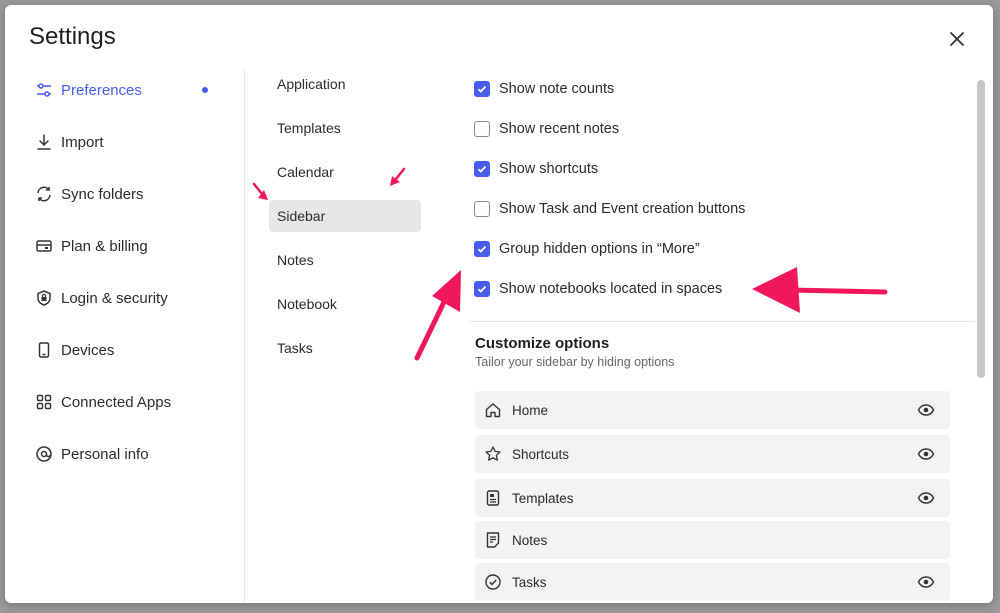 Image resolution: width=1000 pixels, height=613 pixels. What do you see at coordinates (712, 410) in the screenshot?
I see `customize-row-home: Home` at bounding box center [712, 410].